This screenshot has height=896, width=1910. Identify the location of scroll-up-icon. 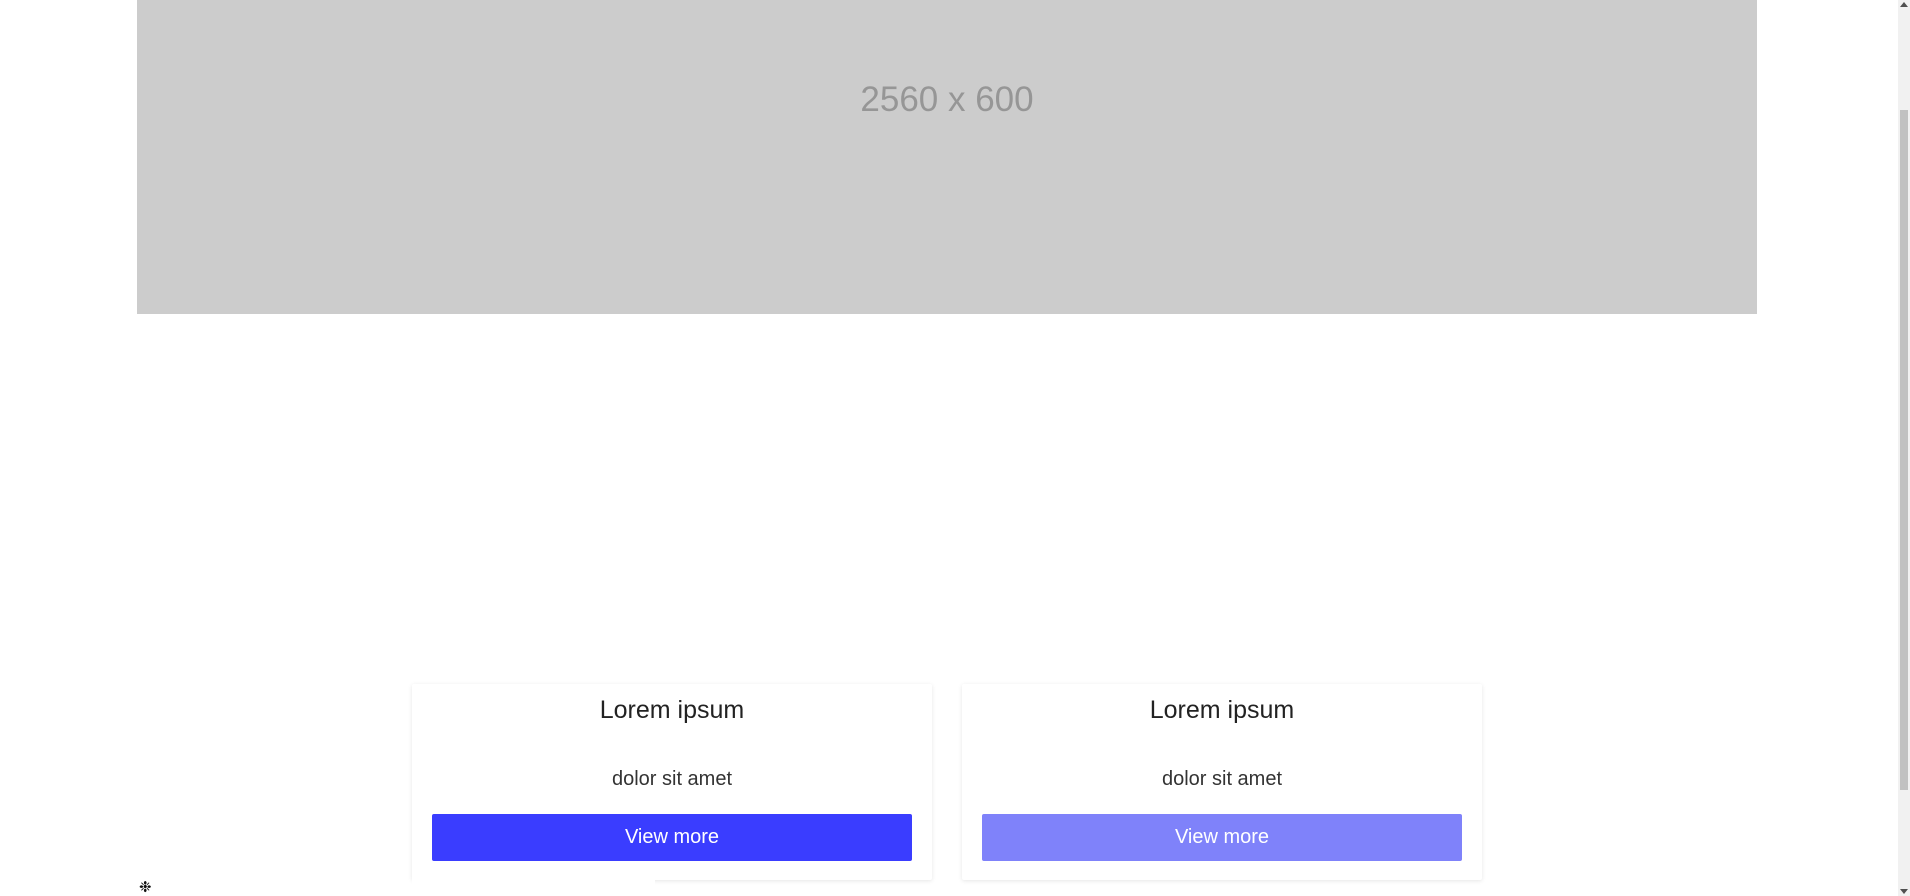
(1904, 4).